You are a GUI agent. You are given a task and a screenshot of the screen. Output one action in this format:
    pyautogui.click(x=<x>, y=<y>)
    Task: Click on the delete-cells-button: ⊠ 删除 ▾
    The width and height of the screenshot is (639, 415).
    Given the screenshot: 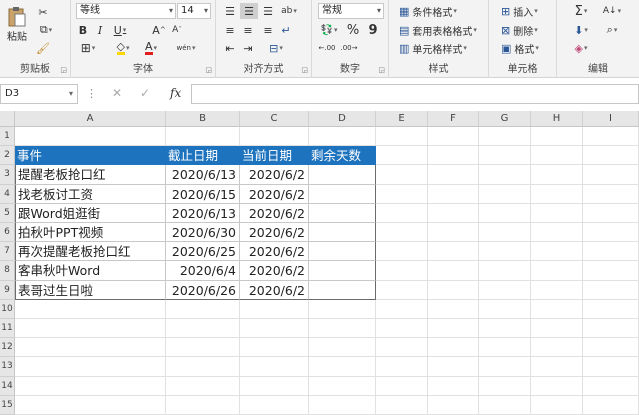 What is the action you would take?
    pyautogui.click(x=528, y=30)
    